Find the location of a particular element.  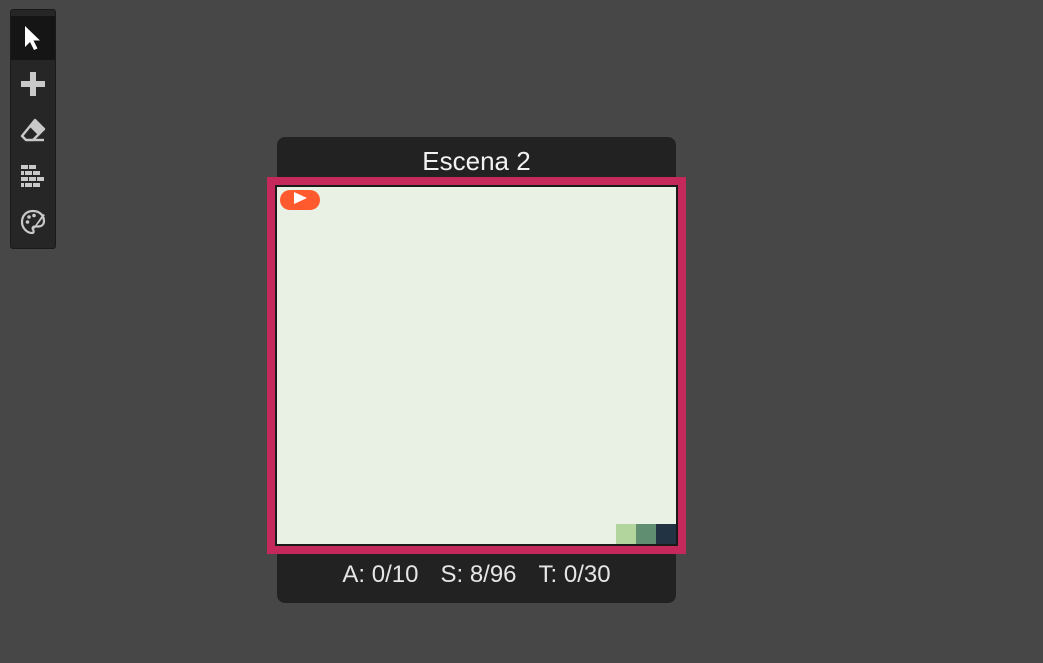

select-tool-button is located at coordinates (33, 38).